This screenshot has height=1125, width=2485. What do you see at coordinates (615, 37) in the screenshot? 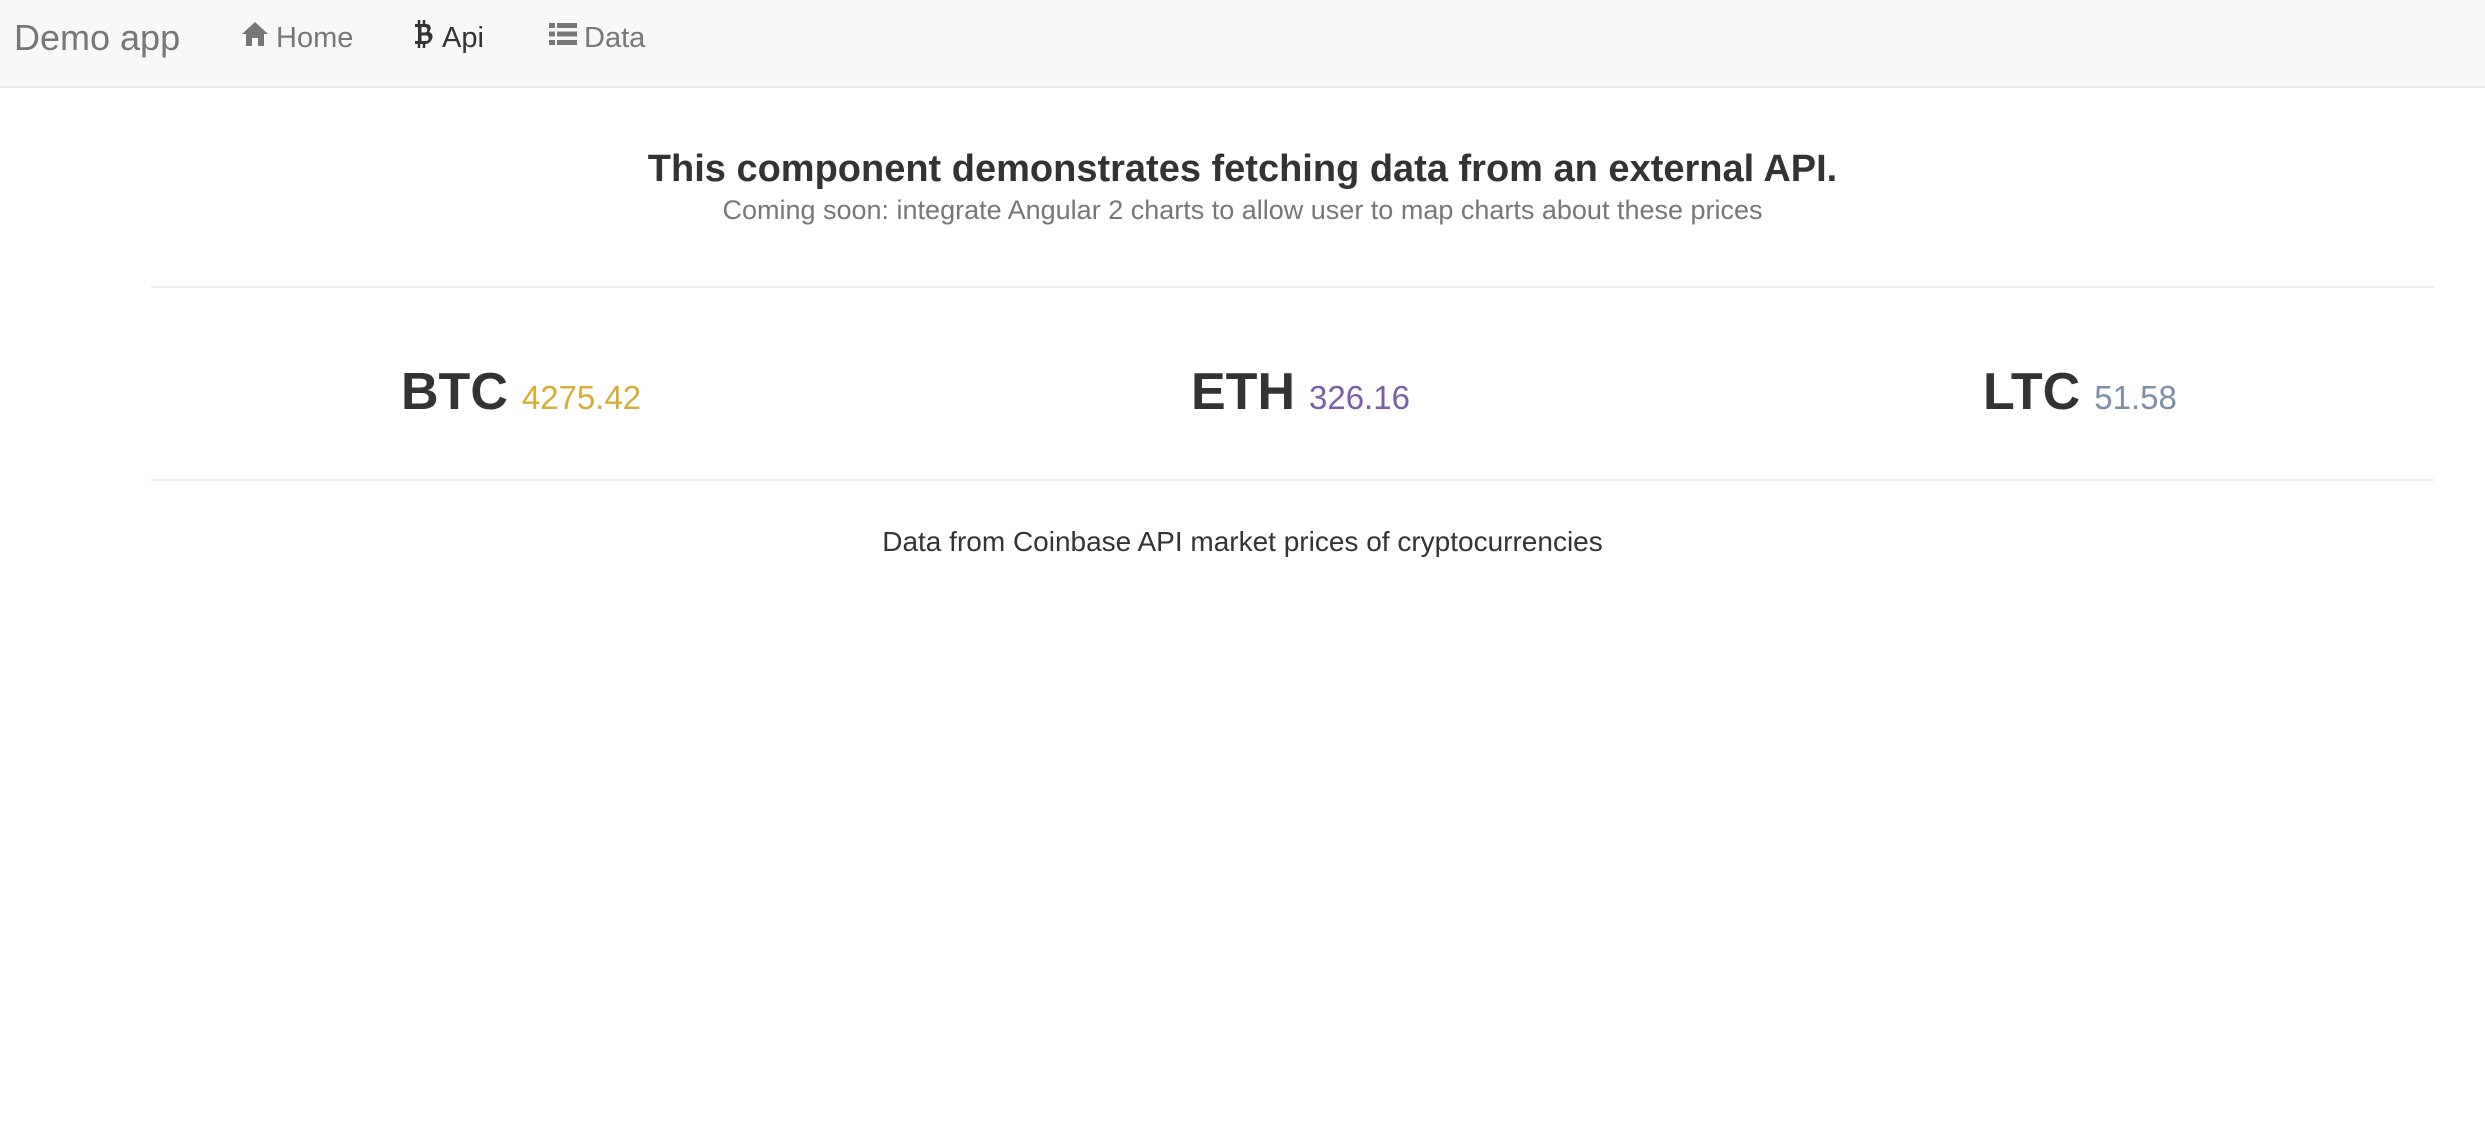
I see `nav-data-label: Data` at bounding box center [615, 37].